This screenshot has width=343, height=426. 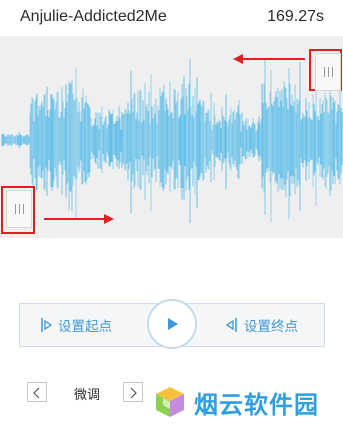 I want to click on chevron-right-icon, so click(x=133, y=393).